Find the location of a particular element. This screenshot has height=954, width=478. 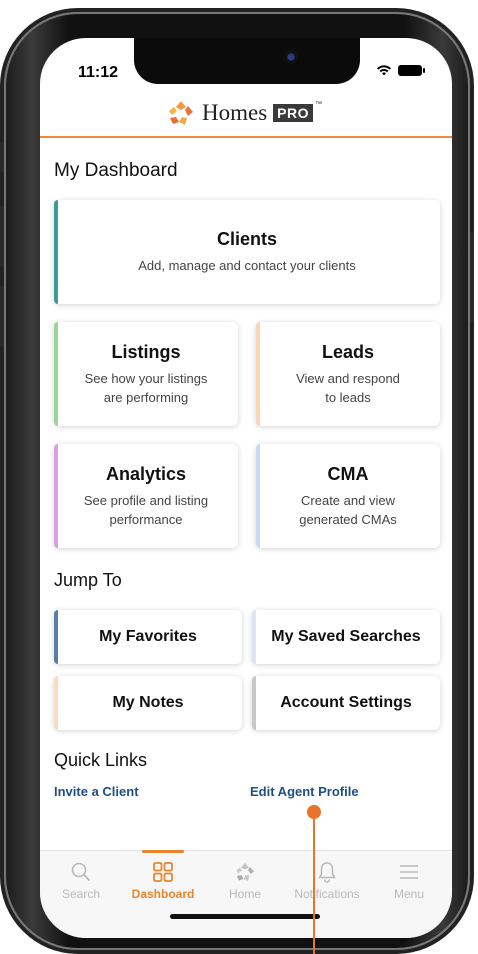

my-notes-label: My Notes is located at coordinates (148, 702).